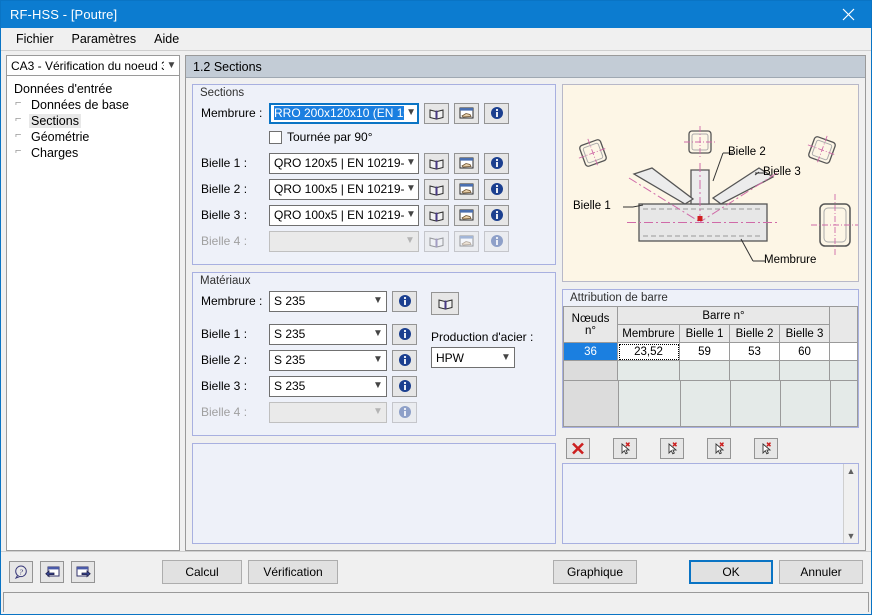 The height and width of the screenshot is (615, 872). I want to click on next-window-button, so click(83, 572).